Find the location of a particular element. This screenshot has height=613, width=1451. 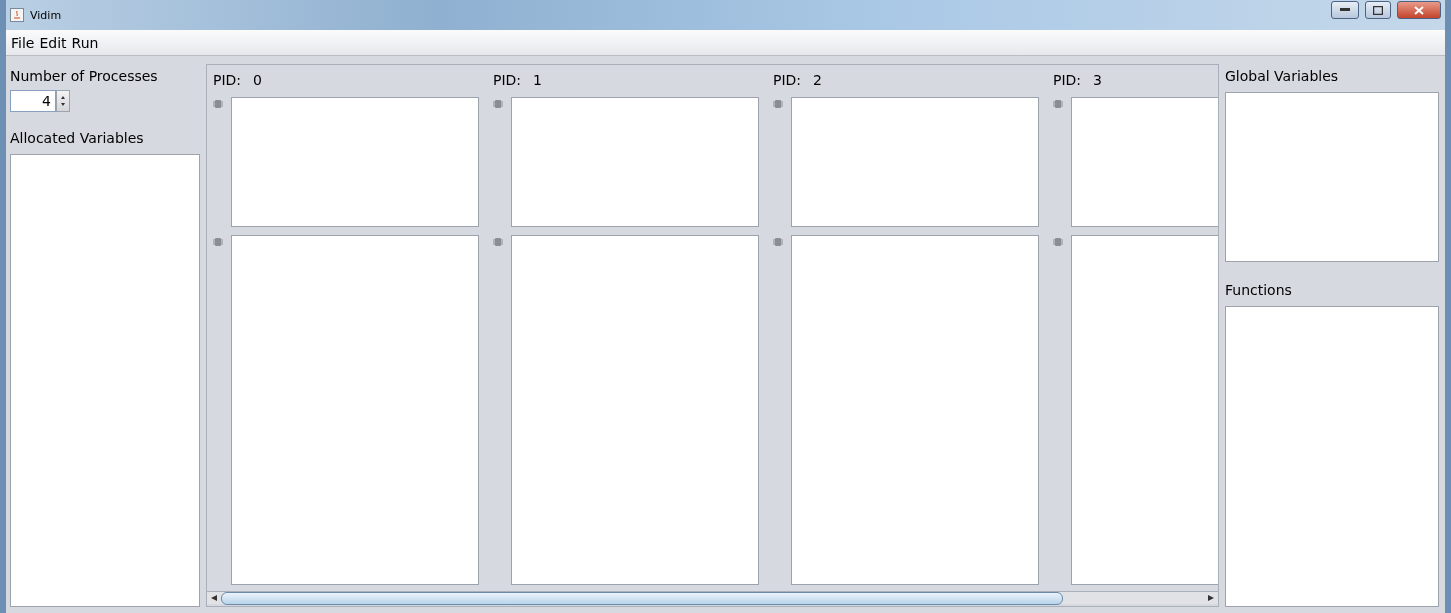

menu-item: Edit is located at coordinates (53, 42).